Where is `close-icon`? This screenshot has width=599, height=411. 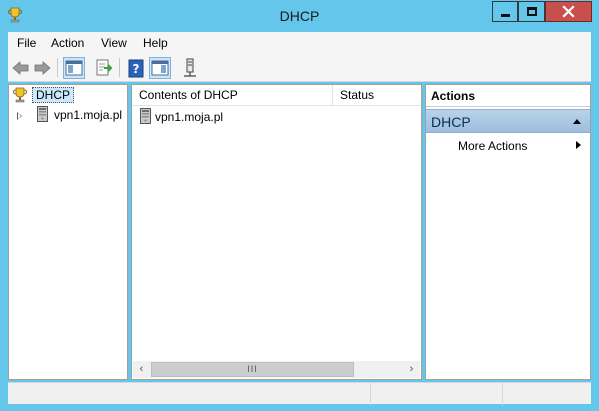
close-icon is located at coordinates (568, 11).